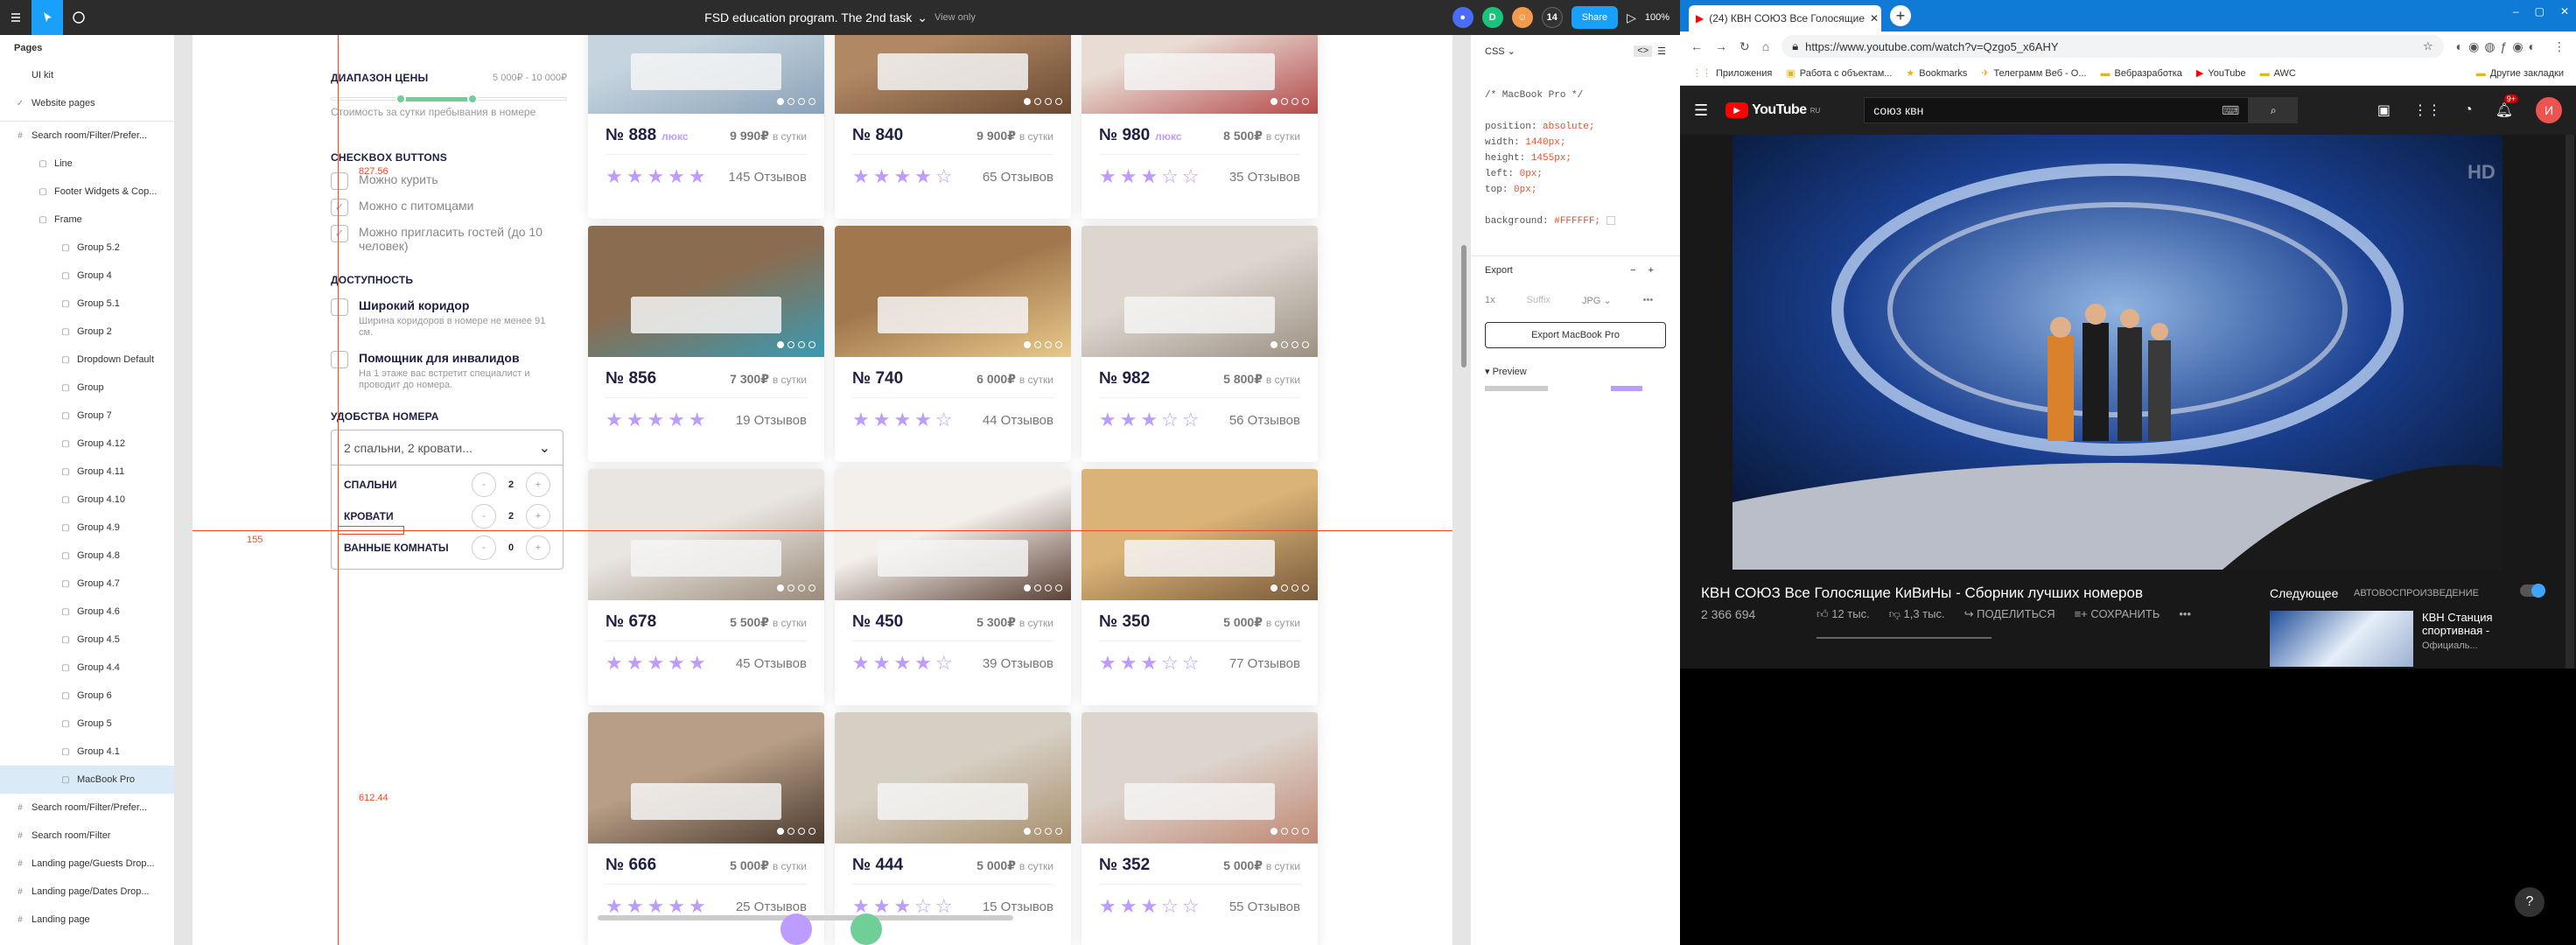  What do you see at coordinates (2230, 110) in the screenshot?
I see `keyboard-icon: ⌨` at bounding box center [2230, 110].